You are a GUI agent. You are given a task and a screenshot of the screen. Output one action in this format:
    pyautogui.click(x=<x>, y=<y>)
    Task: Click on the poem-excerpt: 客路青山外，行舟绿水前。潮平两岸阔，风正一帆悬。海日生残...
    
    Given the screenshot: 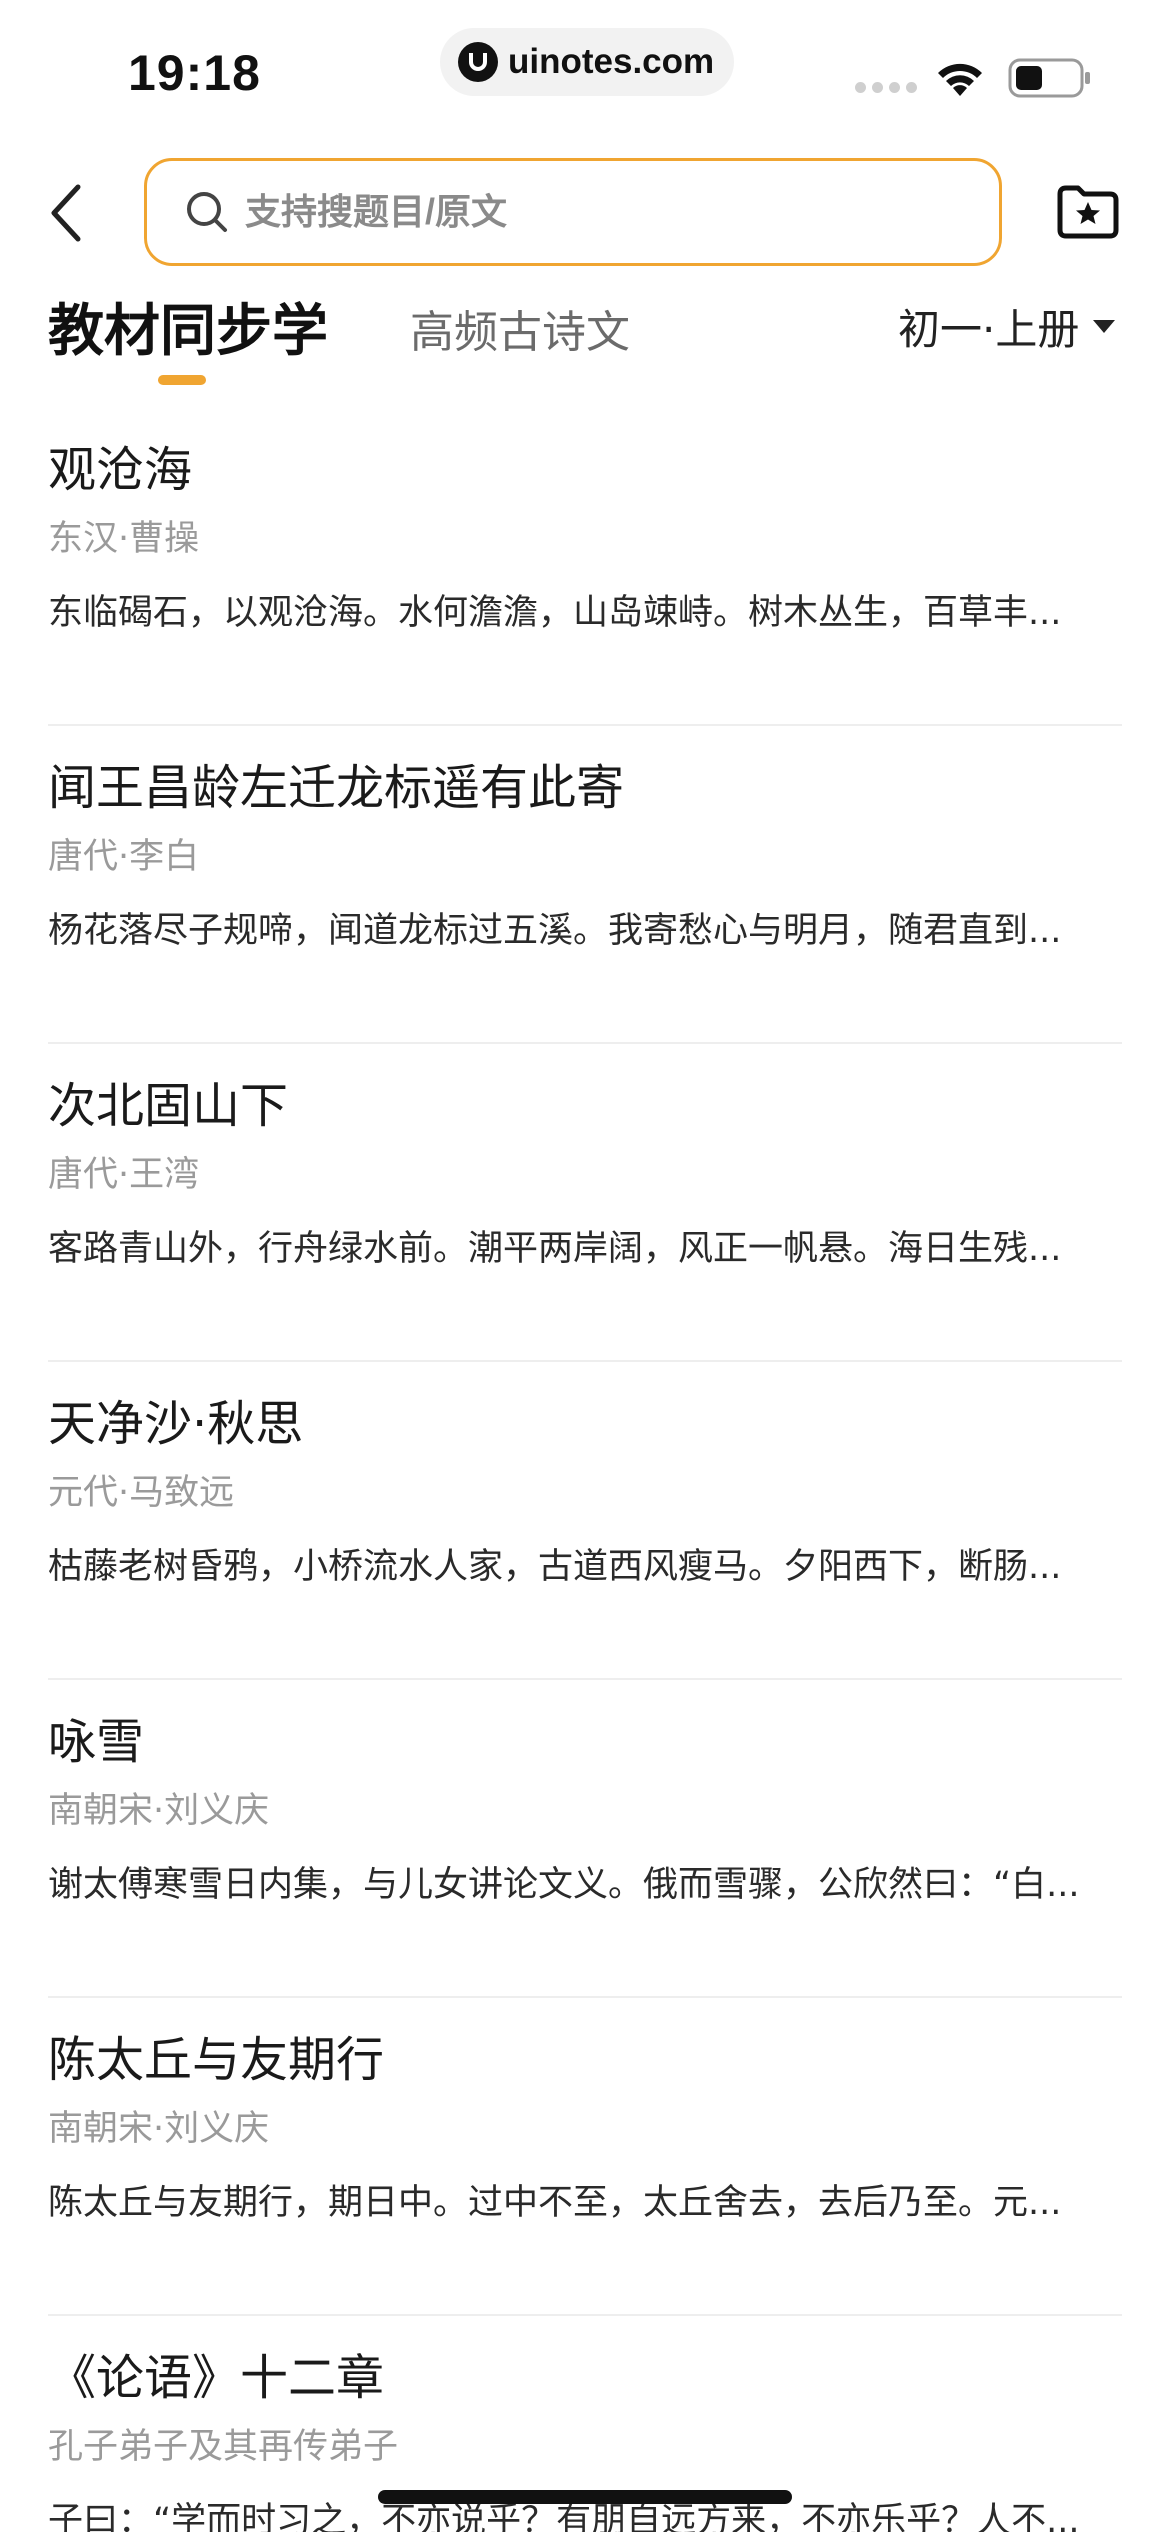 What is the action you would take?
    pyautogui.click(x=555, y=1249)
    